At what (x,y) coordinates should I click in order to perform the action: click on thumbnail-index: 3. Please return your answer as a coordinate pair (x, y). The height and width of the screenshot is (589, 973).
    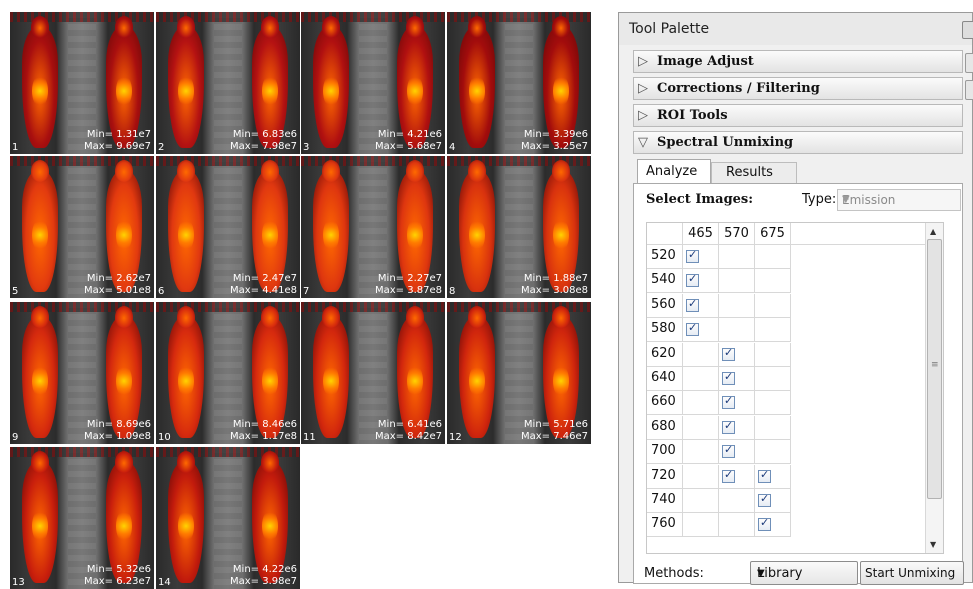
    Looking at the image, I should click on (306, 147).